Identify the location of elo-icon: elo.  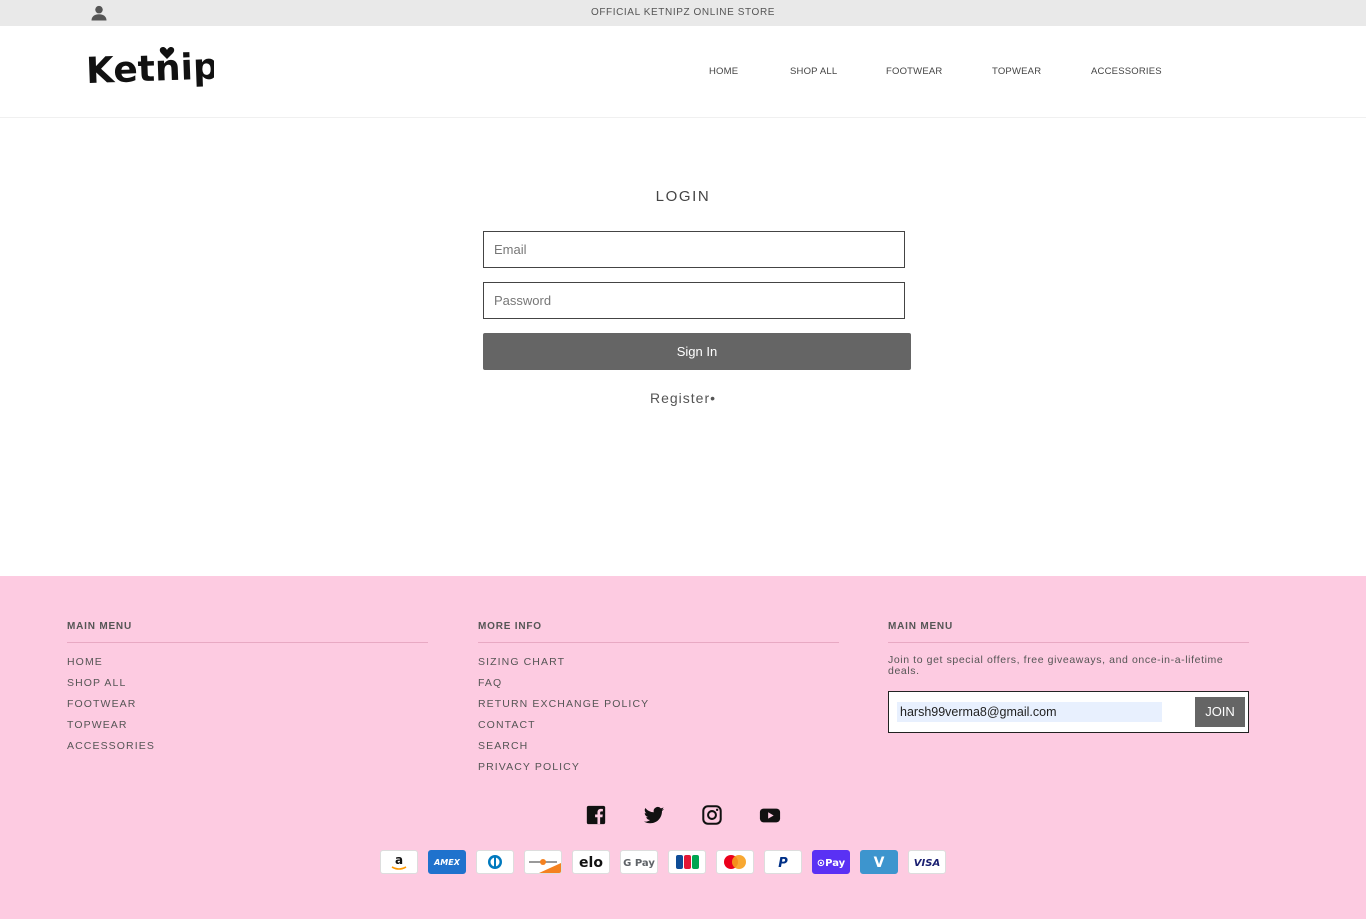
(591, 862).